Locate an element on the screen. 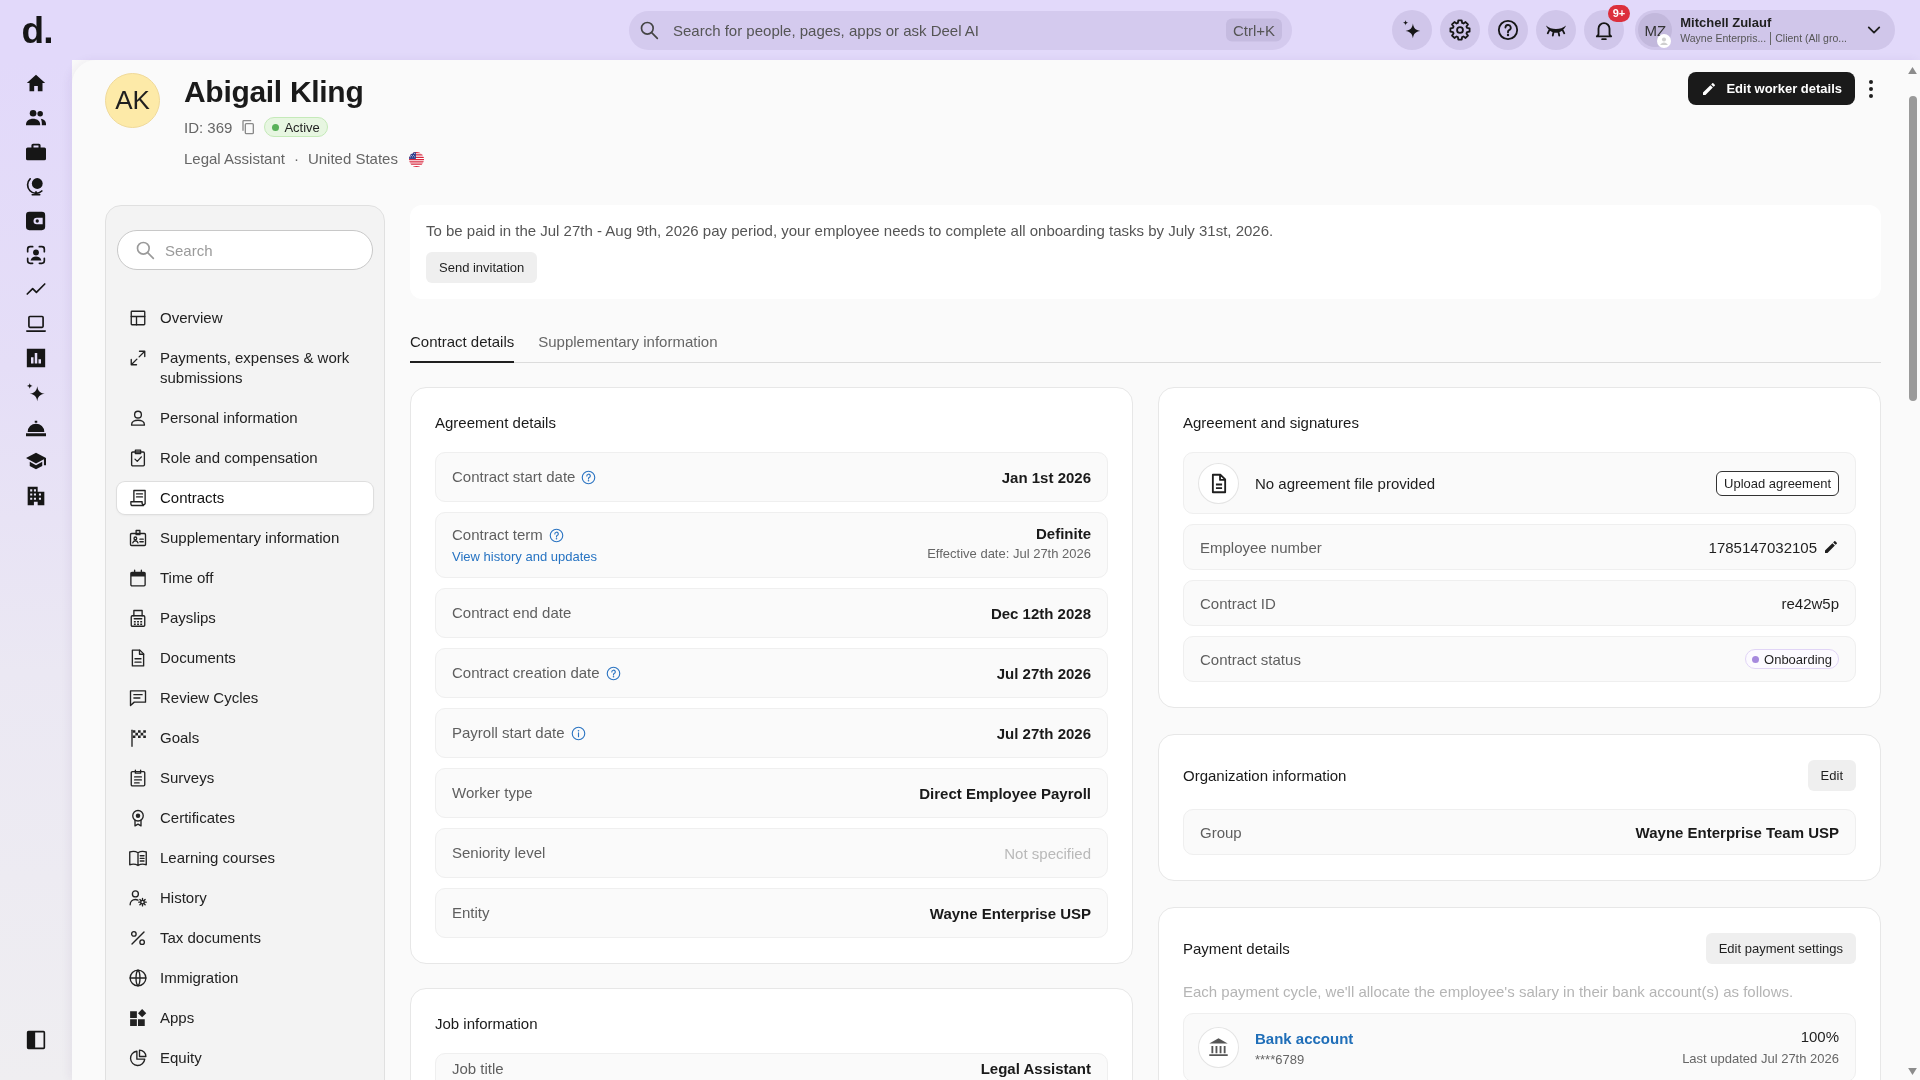 Image resolution: width=1920 pixels, height=1080 pixels. pie-chart-icon is located at coordinates (138, 1058).